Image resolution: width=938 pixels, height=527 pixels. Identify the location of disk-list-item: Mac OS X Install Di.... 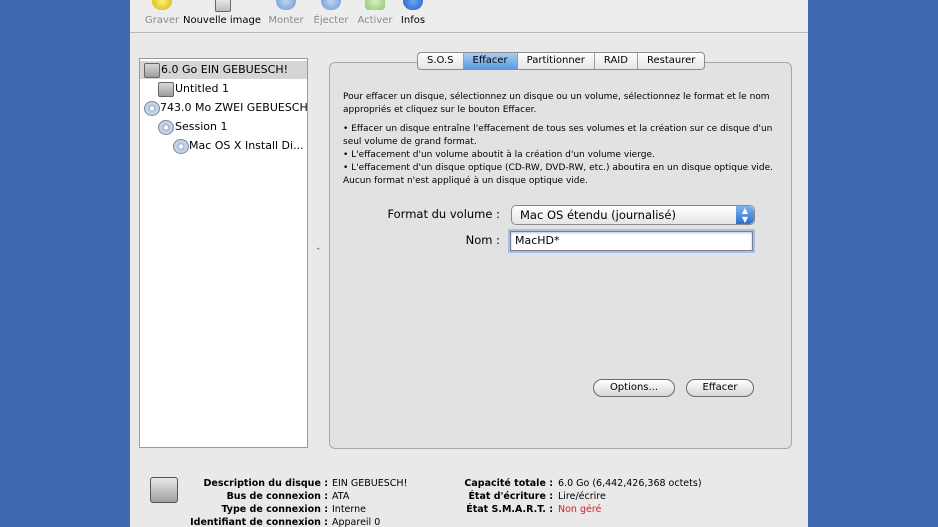
(223, 146).